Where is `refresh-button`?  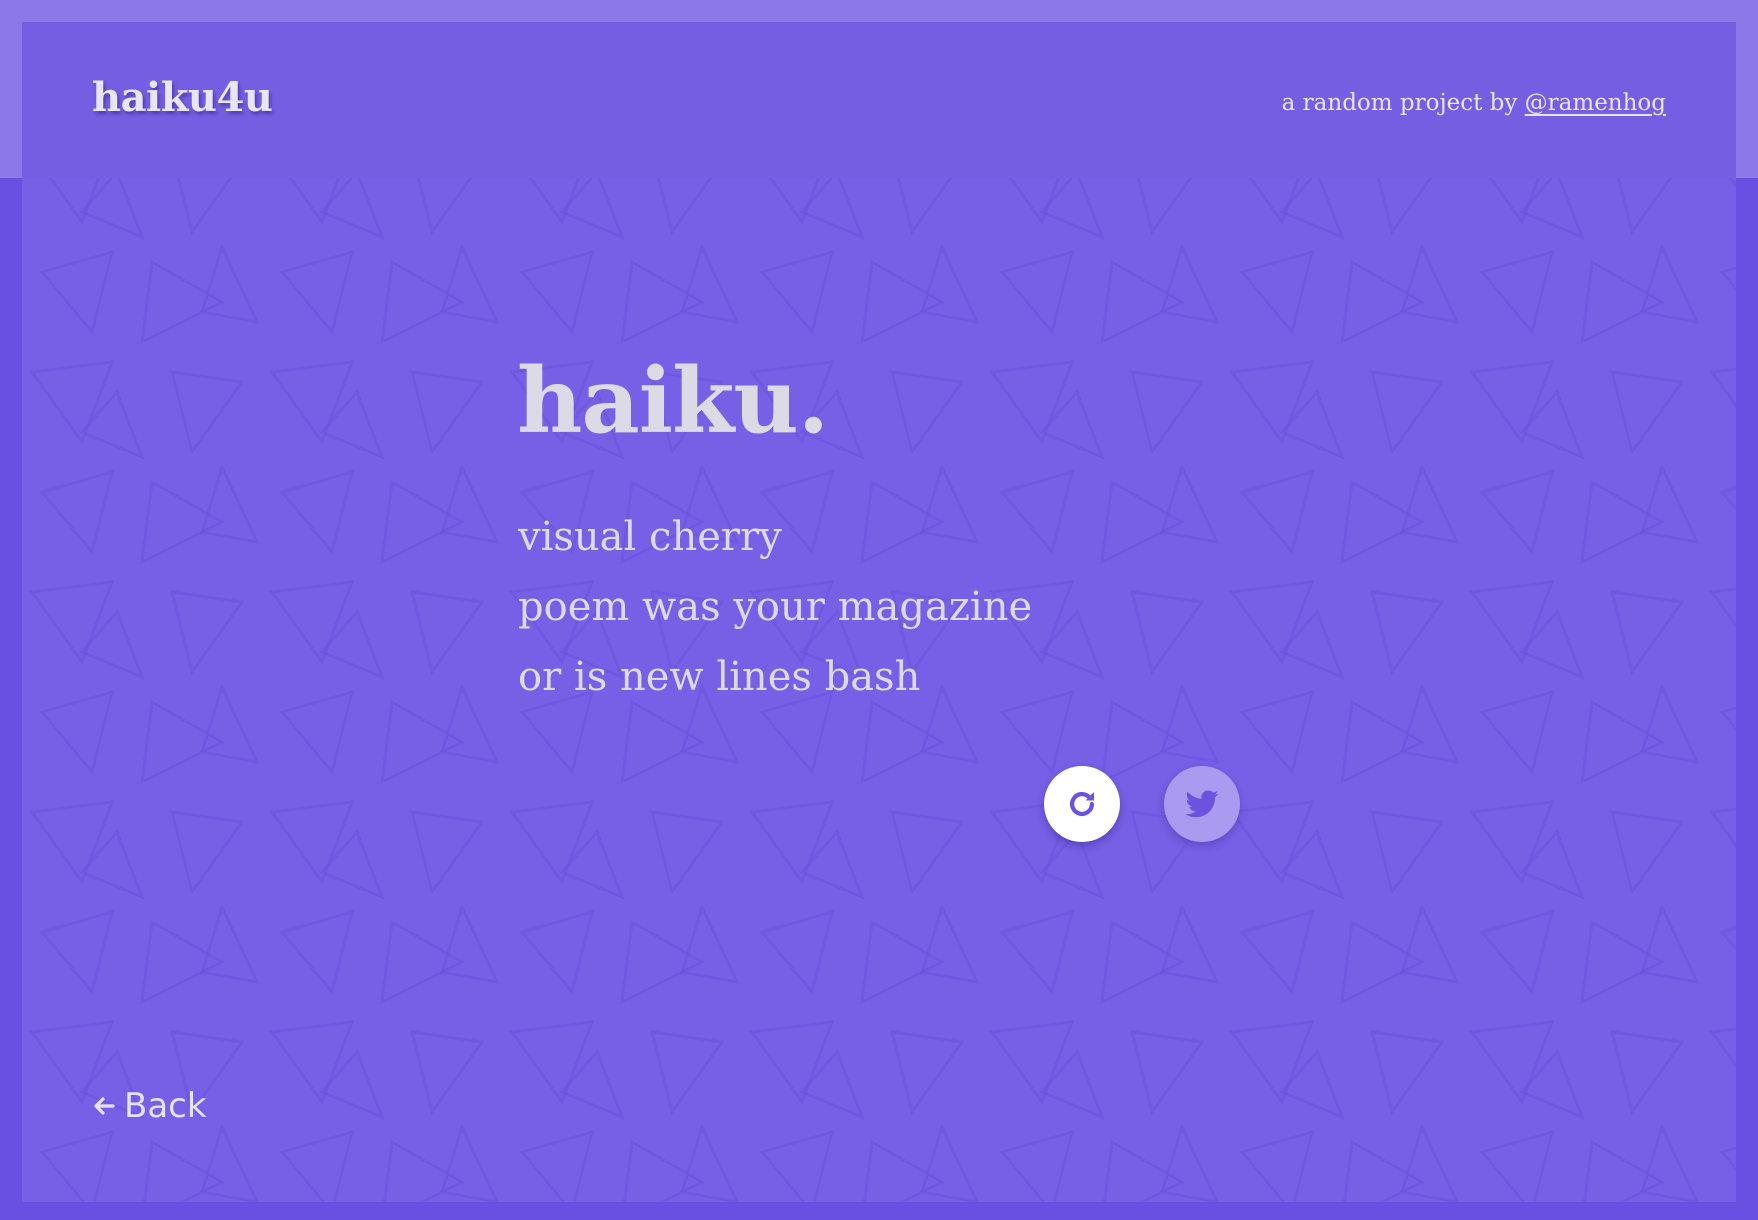
refresh-button is located at coordinates (1082, 804).